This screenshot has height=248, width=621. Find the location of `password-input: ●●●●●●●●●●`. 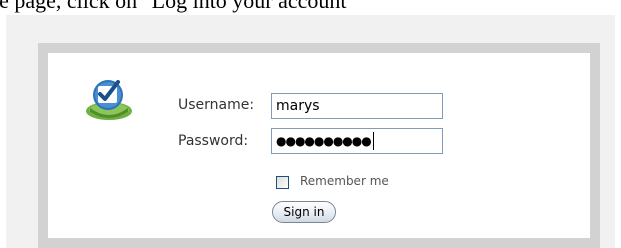

password-input: ●●●●●●●●●● is located at coordinates (357, 141).